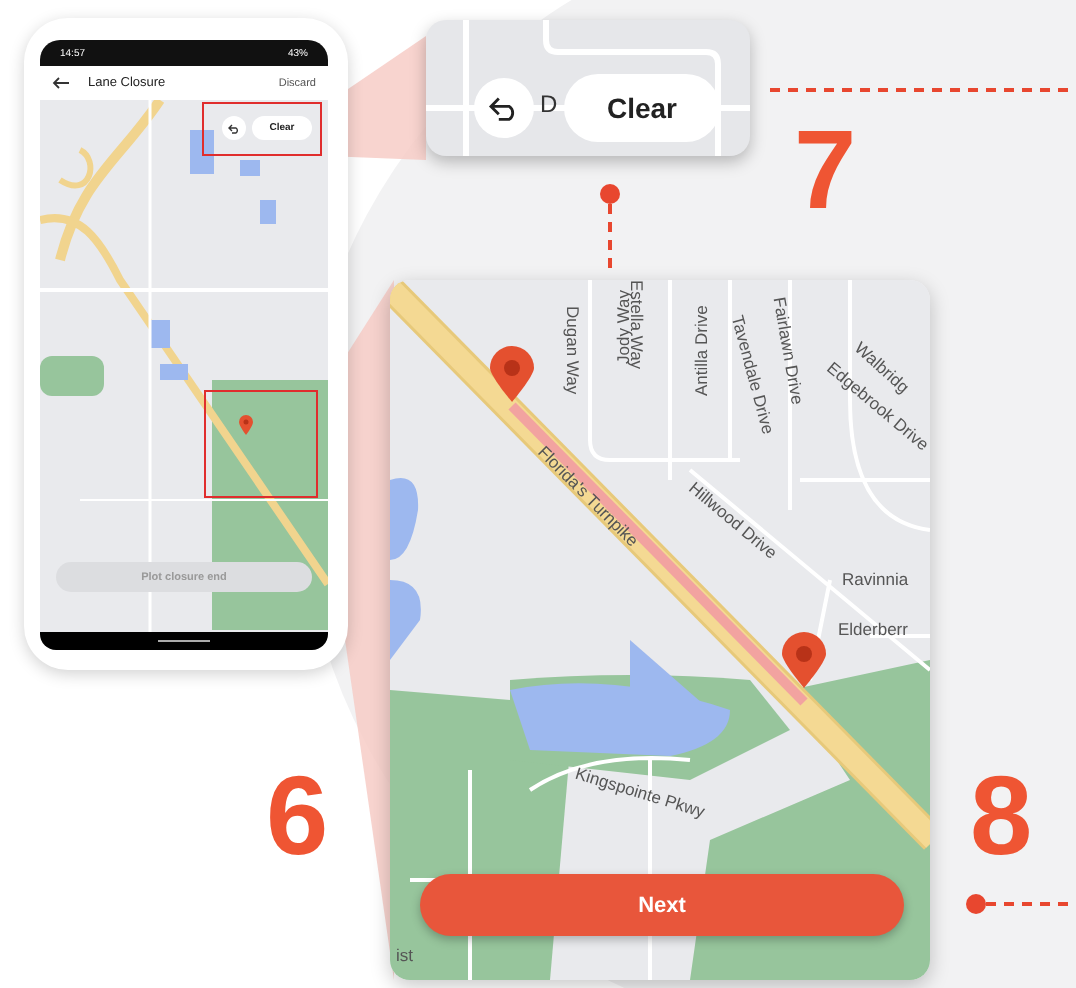 This screenshot has height=988, width=1076. I want to click on step-number: 8, so click(1001, 816).